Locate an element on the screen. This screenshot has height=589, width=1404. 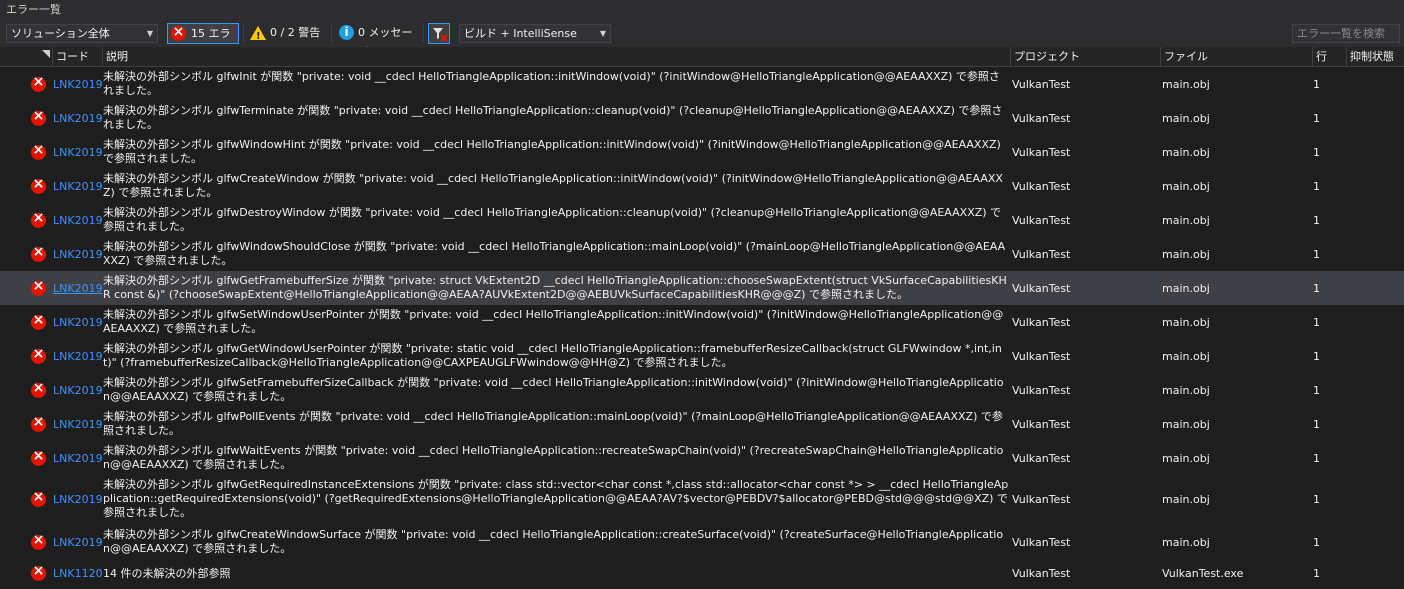
messages-filter-button: 0 メッセージ is located at coordinates (378, 40).